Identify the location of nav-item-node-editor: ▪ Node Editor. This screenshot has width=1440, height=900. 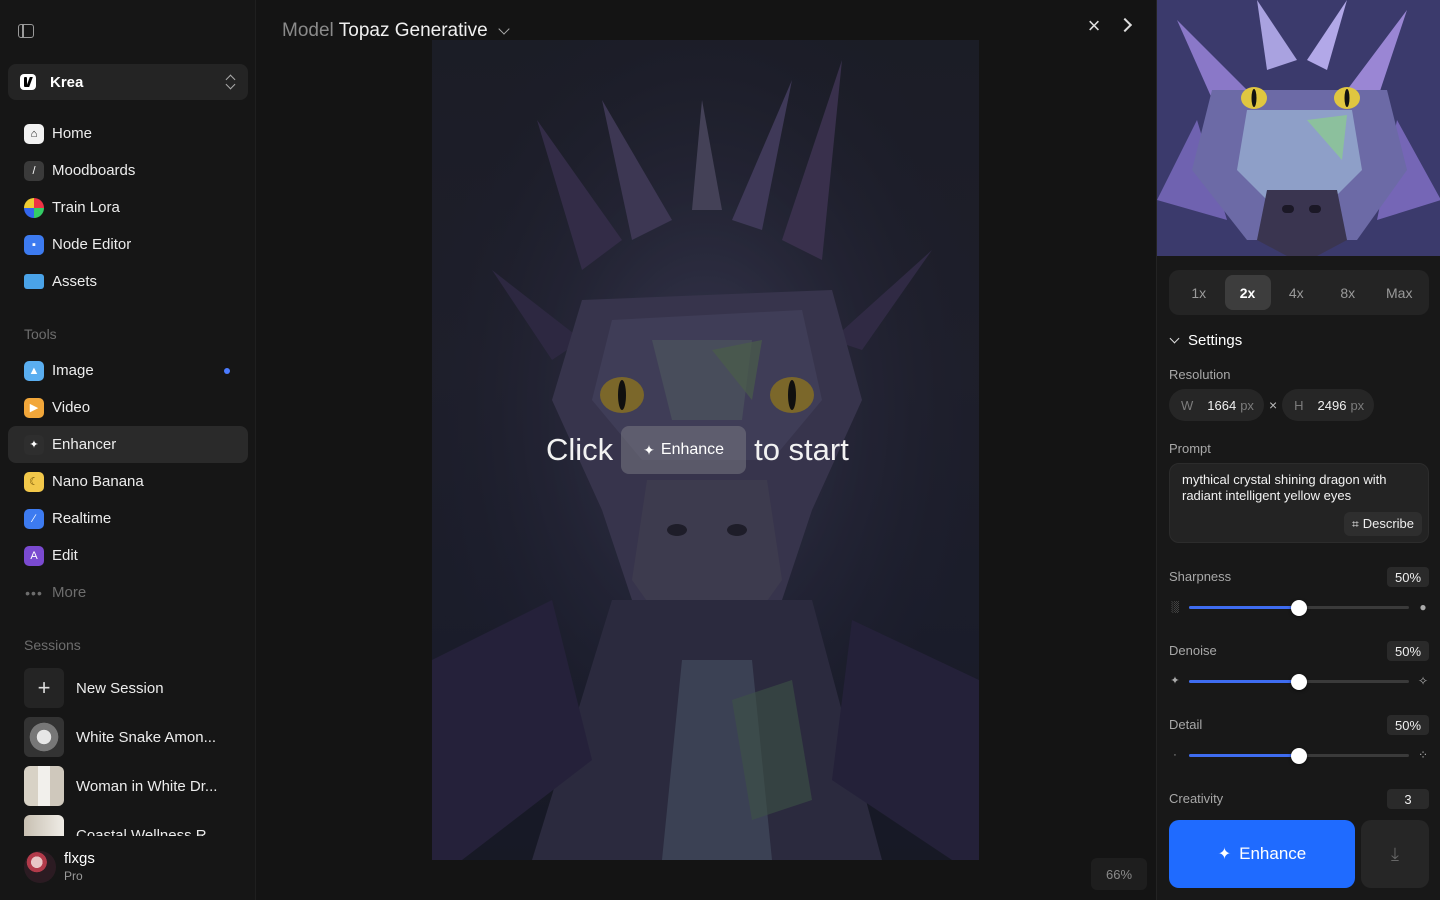
(128, 244).